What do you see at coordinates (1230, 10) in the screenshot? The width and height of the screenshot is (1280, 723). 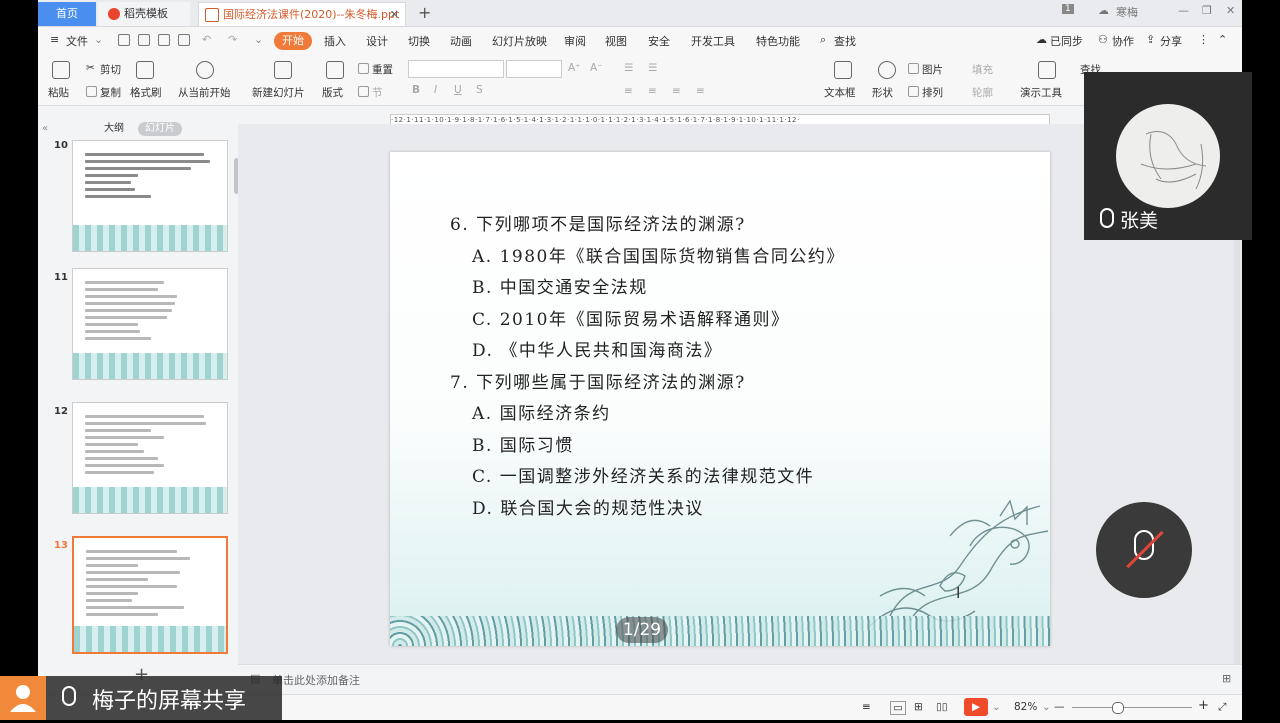 I see `close-window-icon: ✕` at bounding box center [1230, 10].